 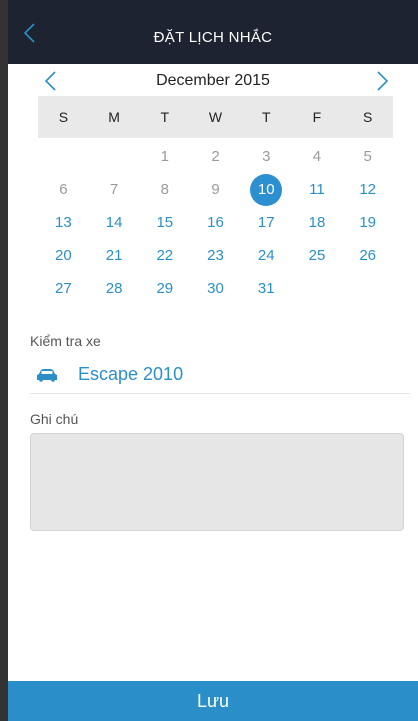 I want to click on calendar-day-29: 29, so click(x=164, y=288).